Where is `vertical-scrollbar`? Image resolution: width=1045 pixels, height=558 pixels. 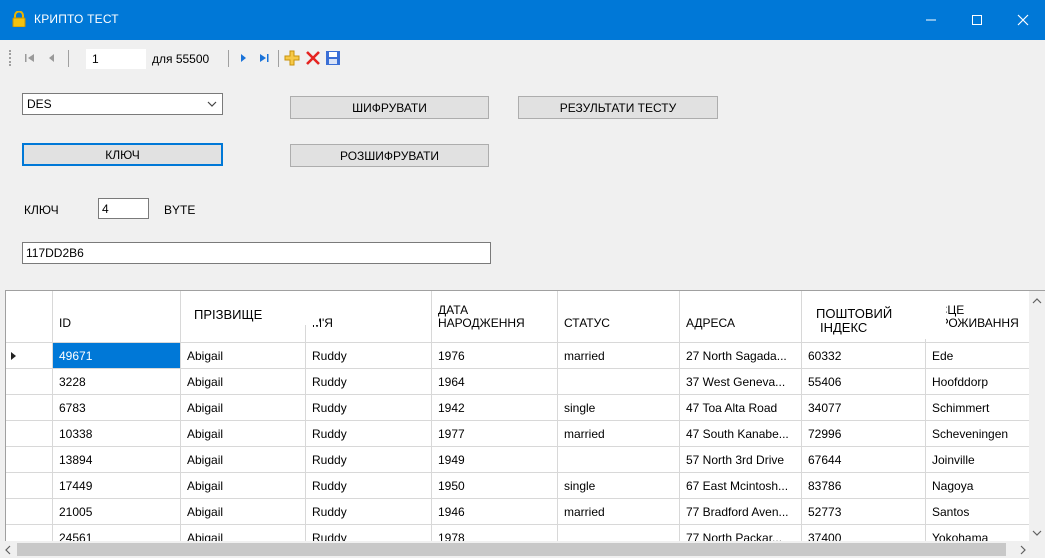 vertical-scrollbar is located at coordinates (1037, 416).